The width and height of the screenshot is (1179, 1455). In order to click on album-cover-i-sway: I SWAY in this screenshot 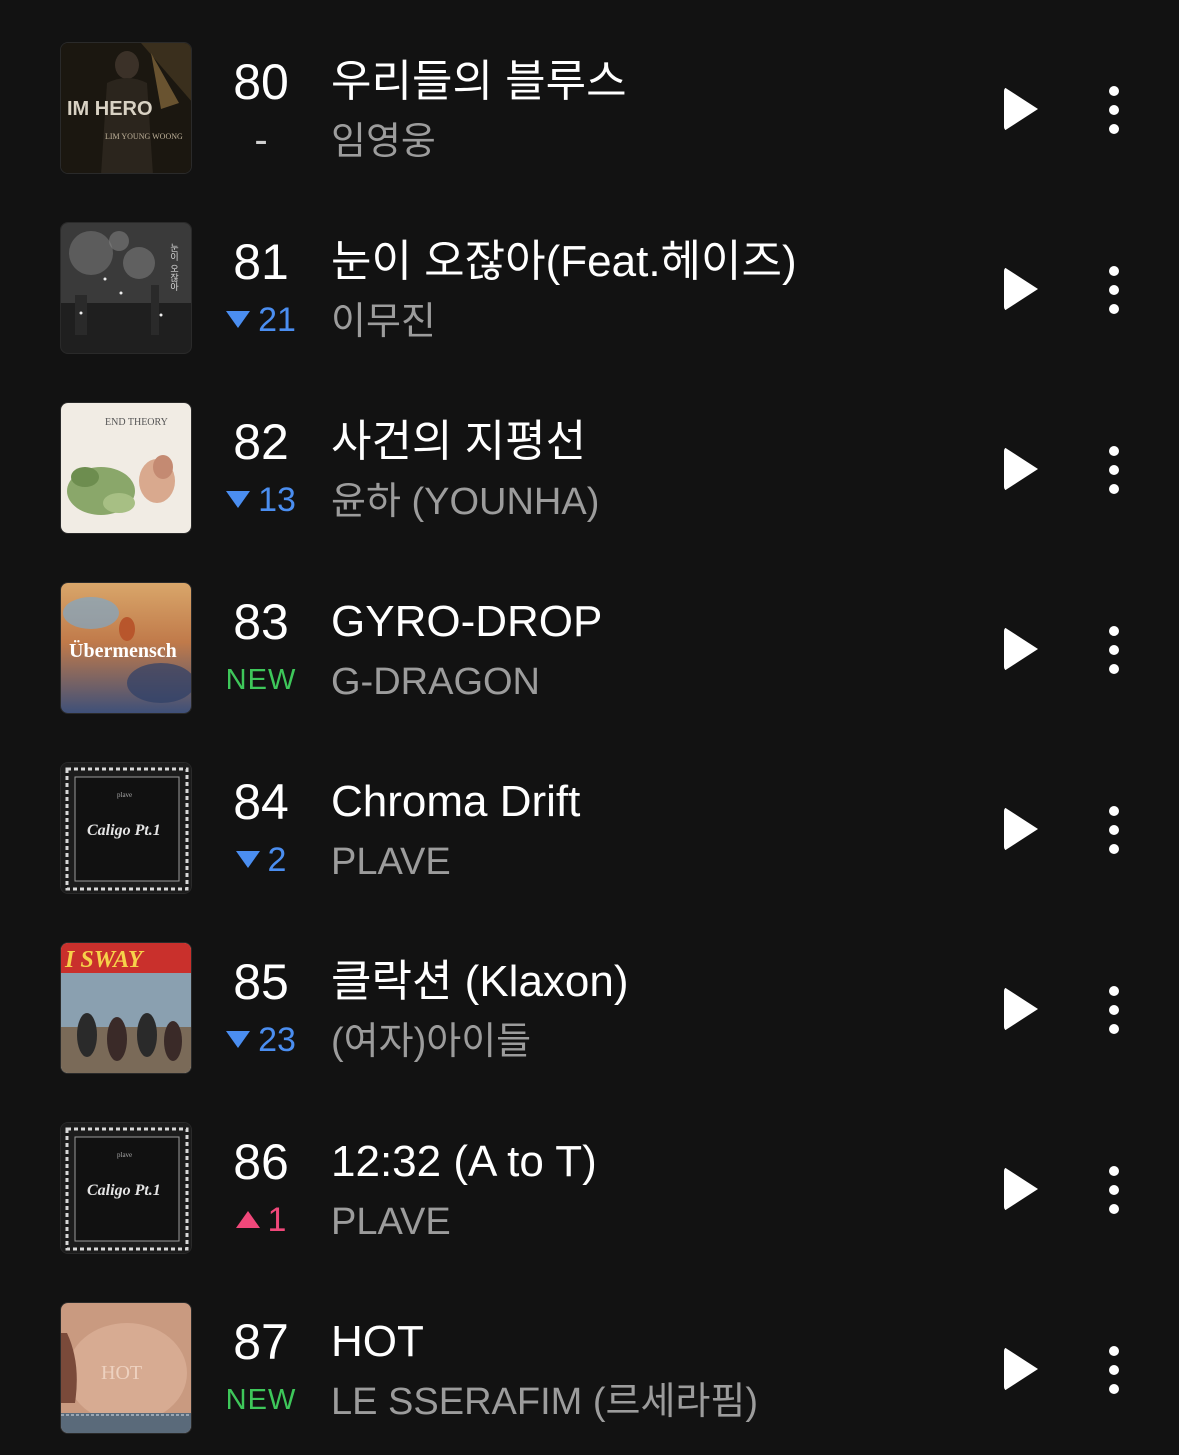, I will do `click(126, 1008)`.